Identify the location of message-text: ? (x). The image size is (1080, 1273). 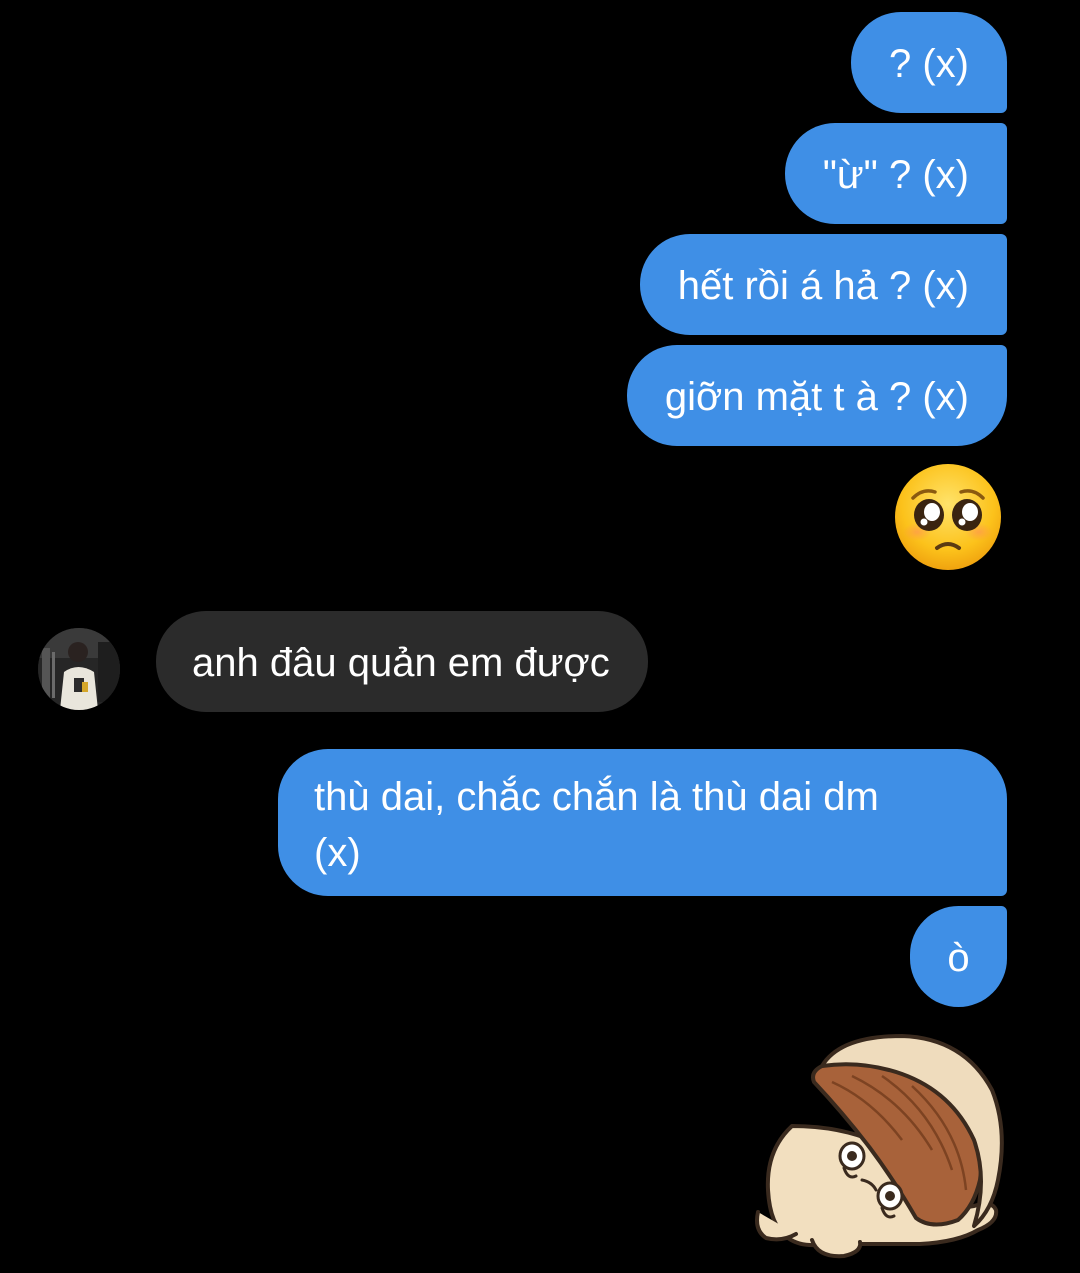
(929, 64).